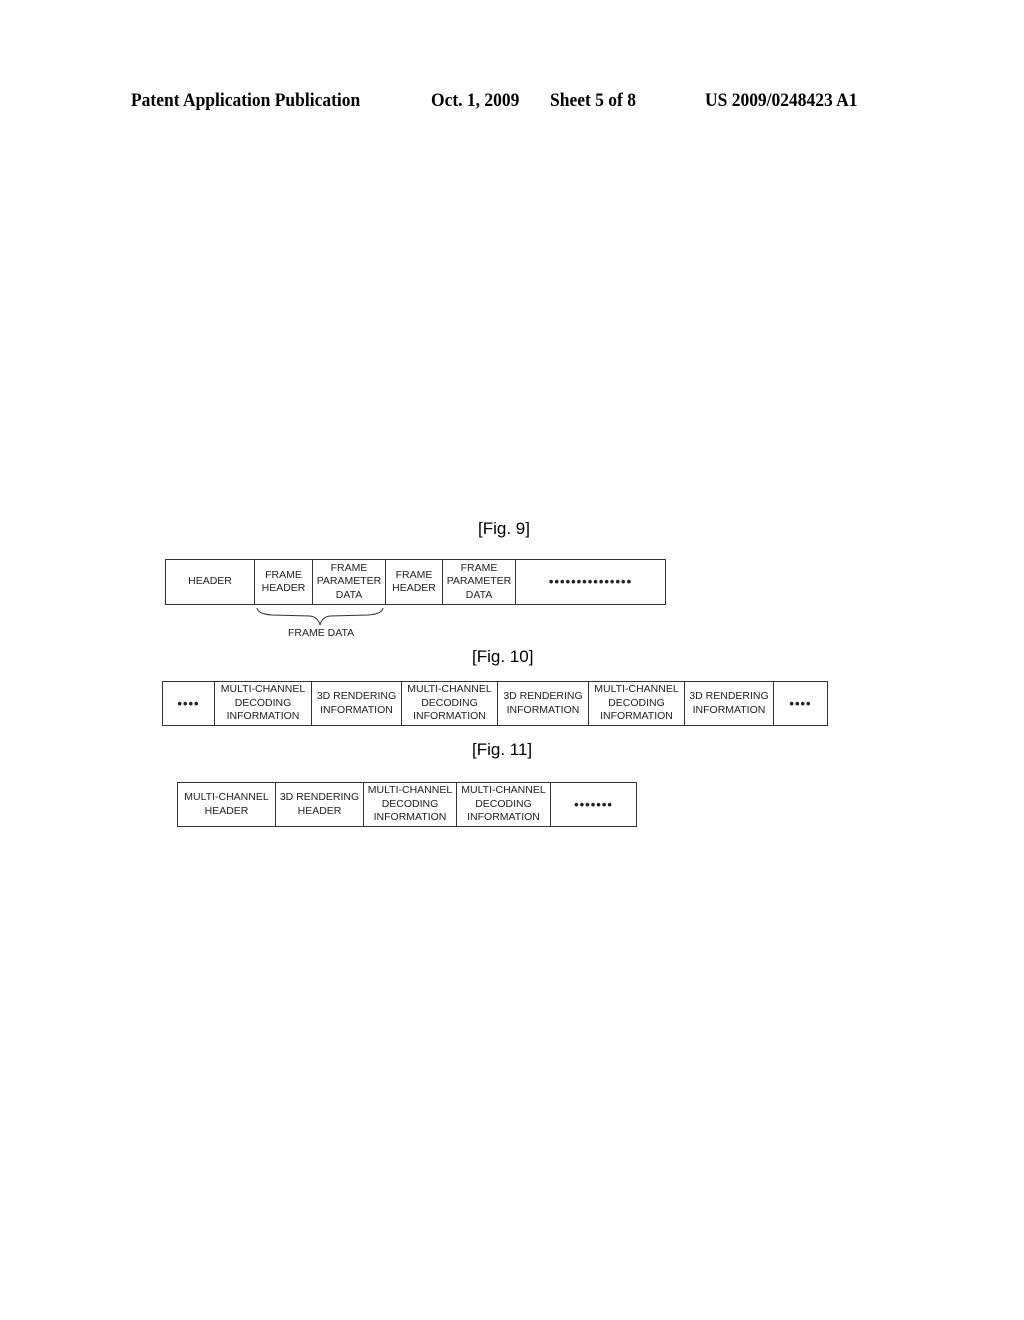  Describe the element at coordinates (320, 616) in the screenshot. I see `frame-data-brace` at that location.